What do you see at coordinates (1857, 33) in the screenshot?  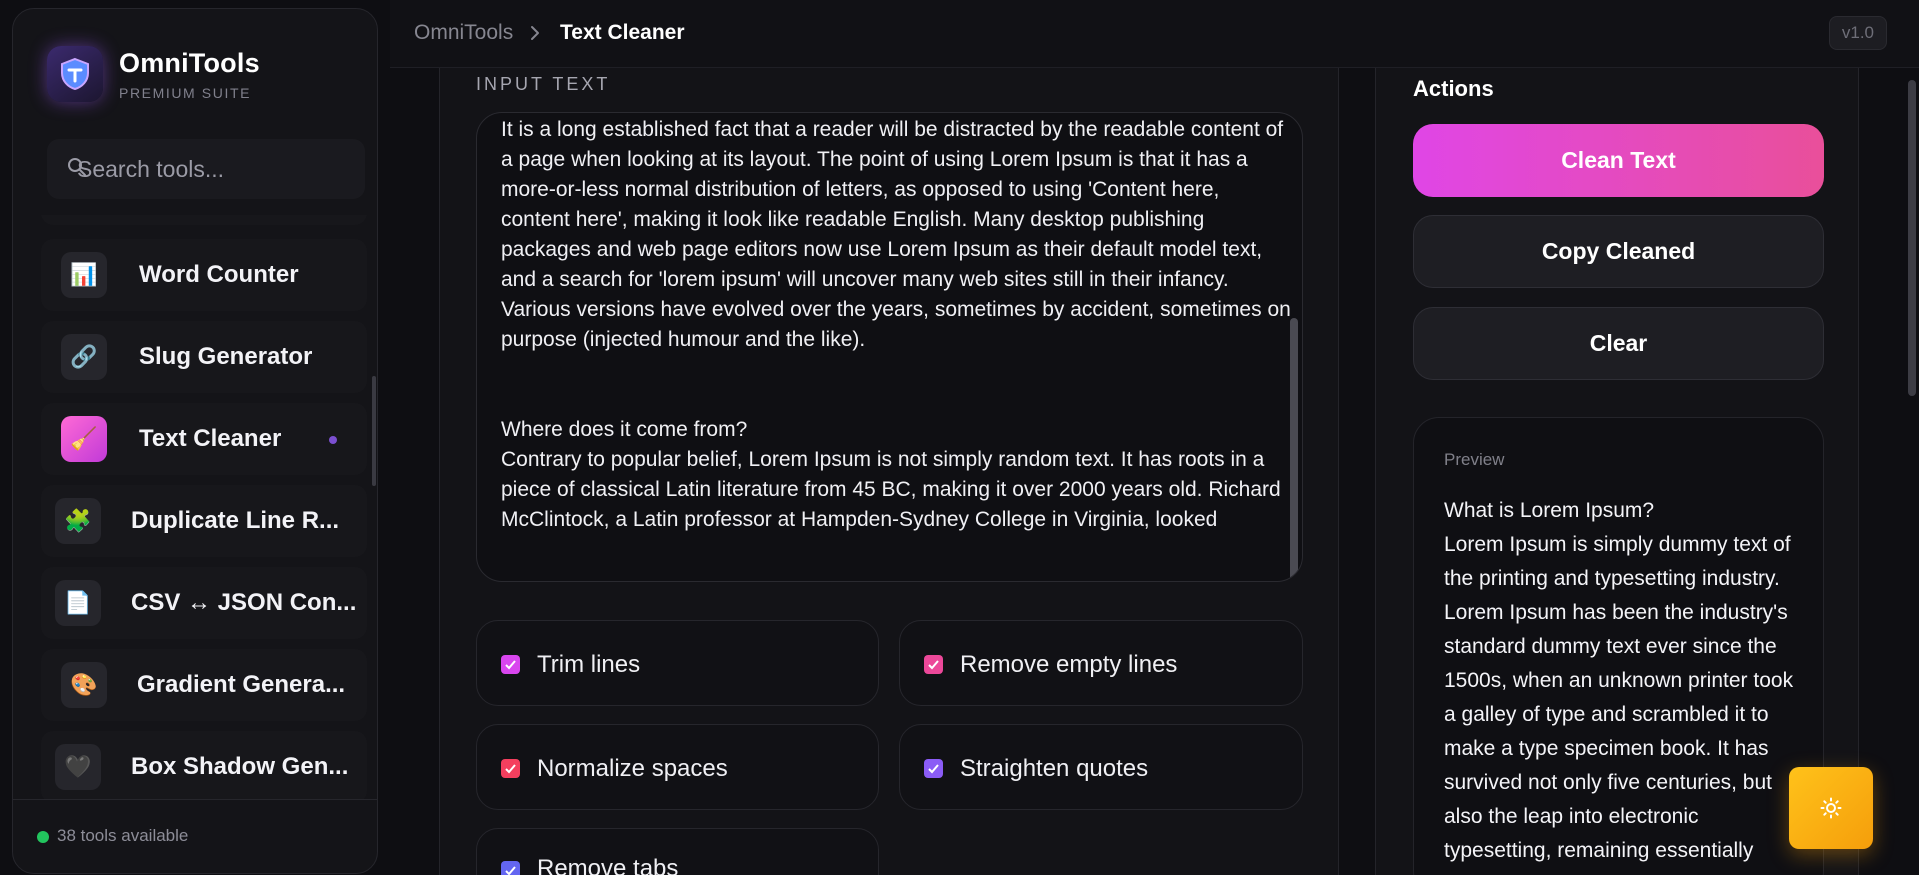 I see `version-badge: v1.0` at bounding box center [1857, 33].